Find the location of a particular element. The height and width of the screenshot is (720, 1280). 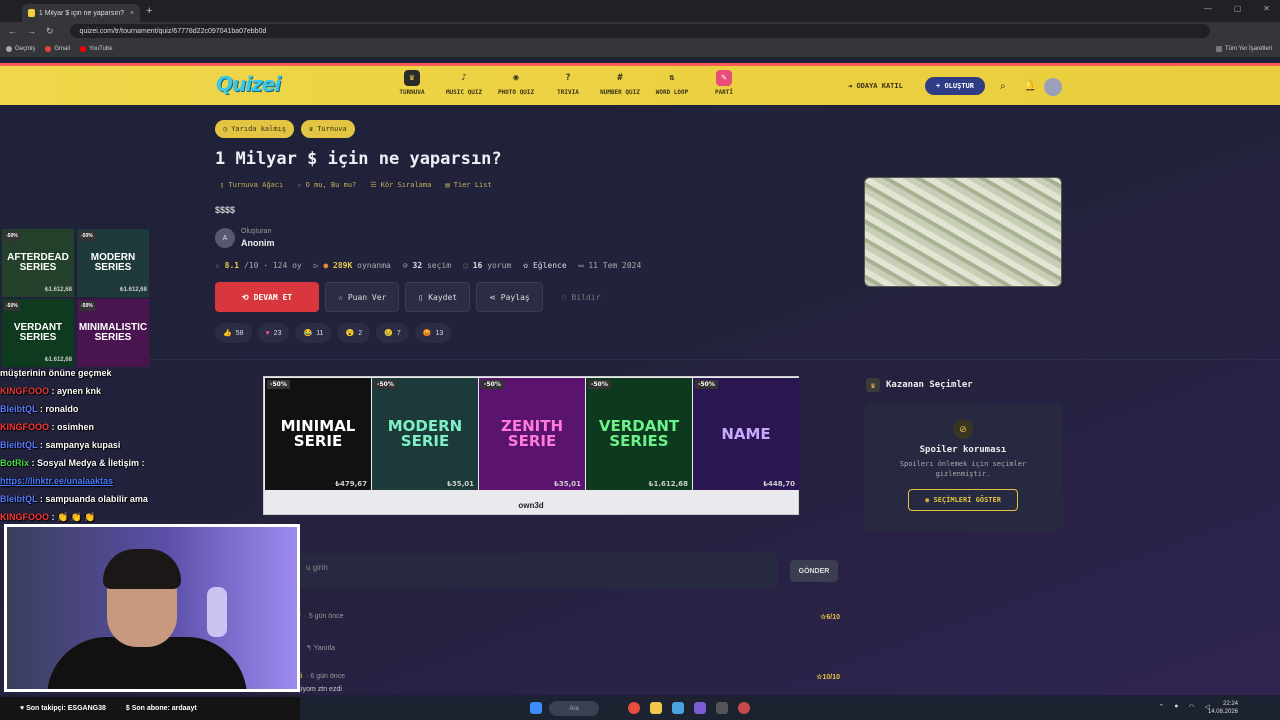

join-room-link: ⇥ ODAYA KATIL is located at coordinates (875, 86).